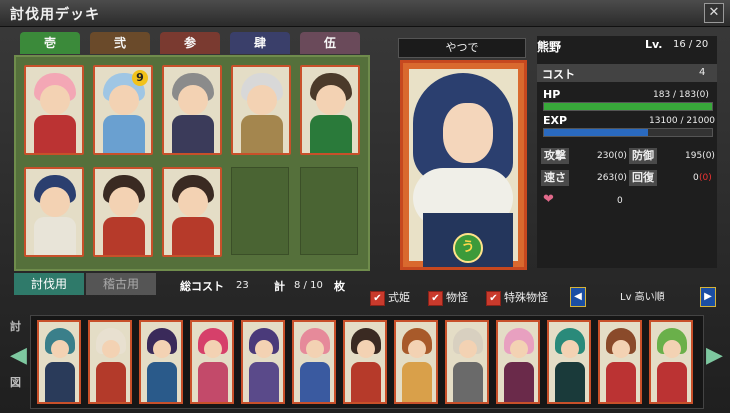 The width and height of the screenshot is (730, 413). What do you see at coordinates (548, 199) in the screenshot?
I see `heart-icon: ❤` at bounding box center [548, 199].